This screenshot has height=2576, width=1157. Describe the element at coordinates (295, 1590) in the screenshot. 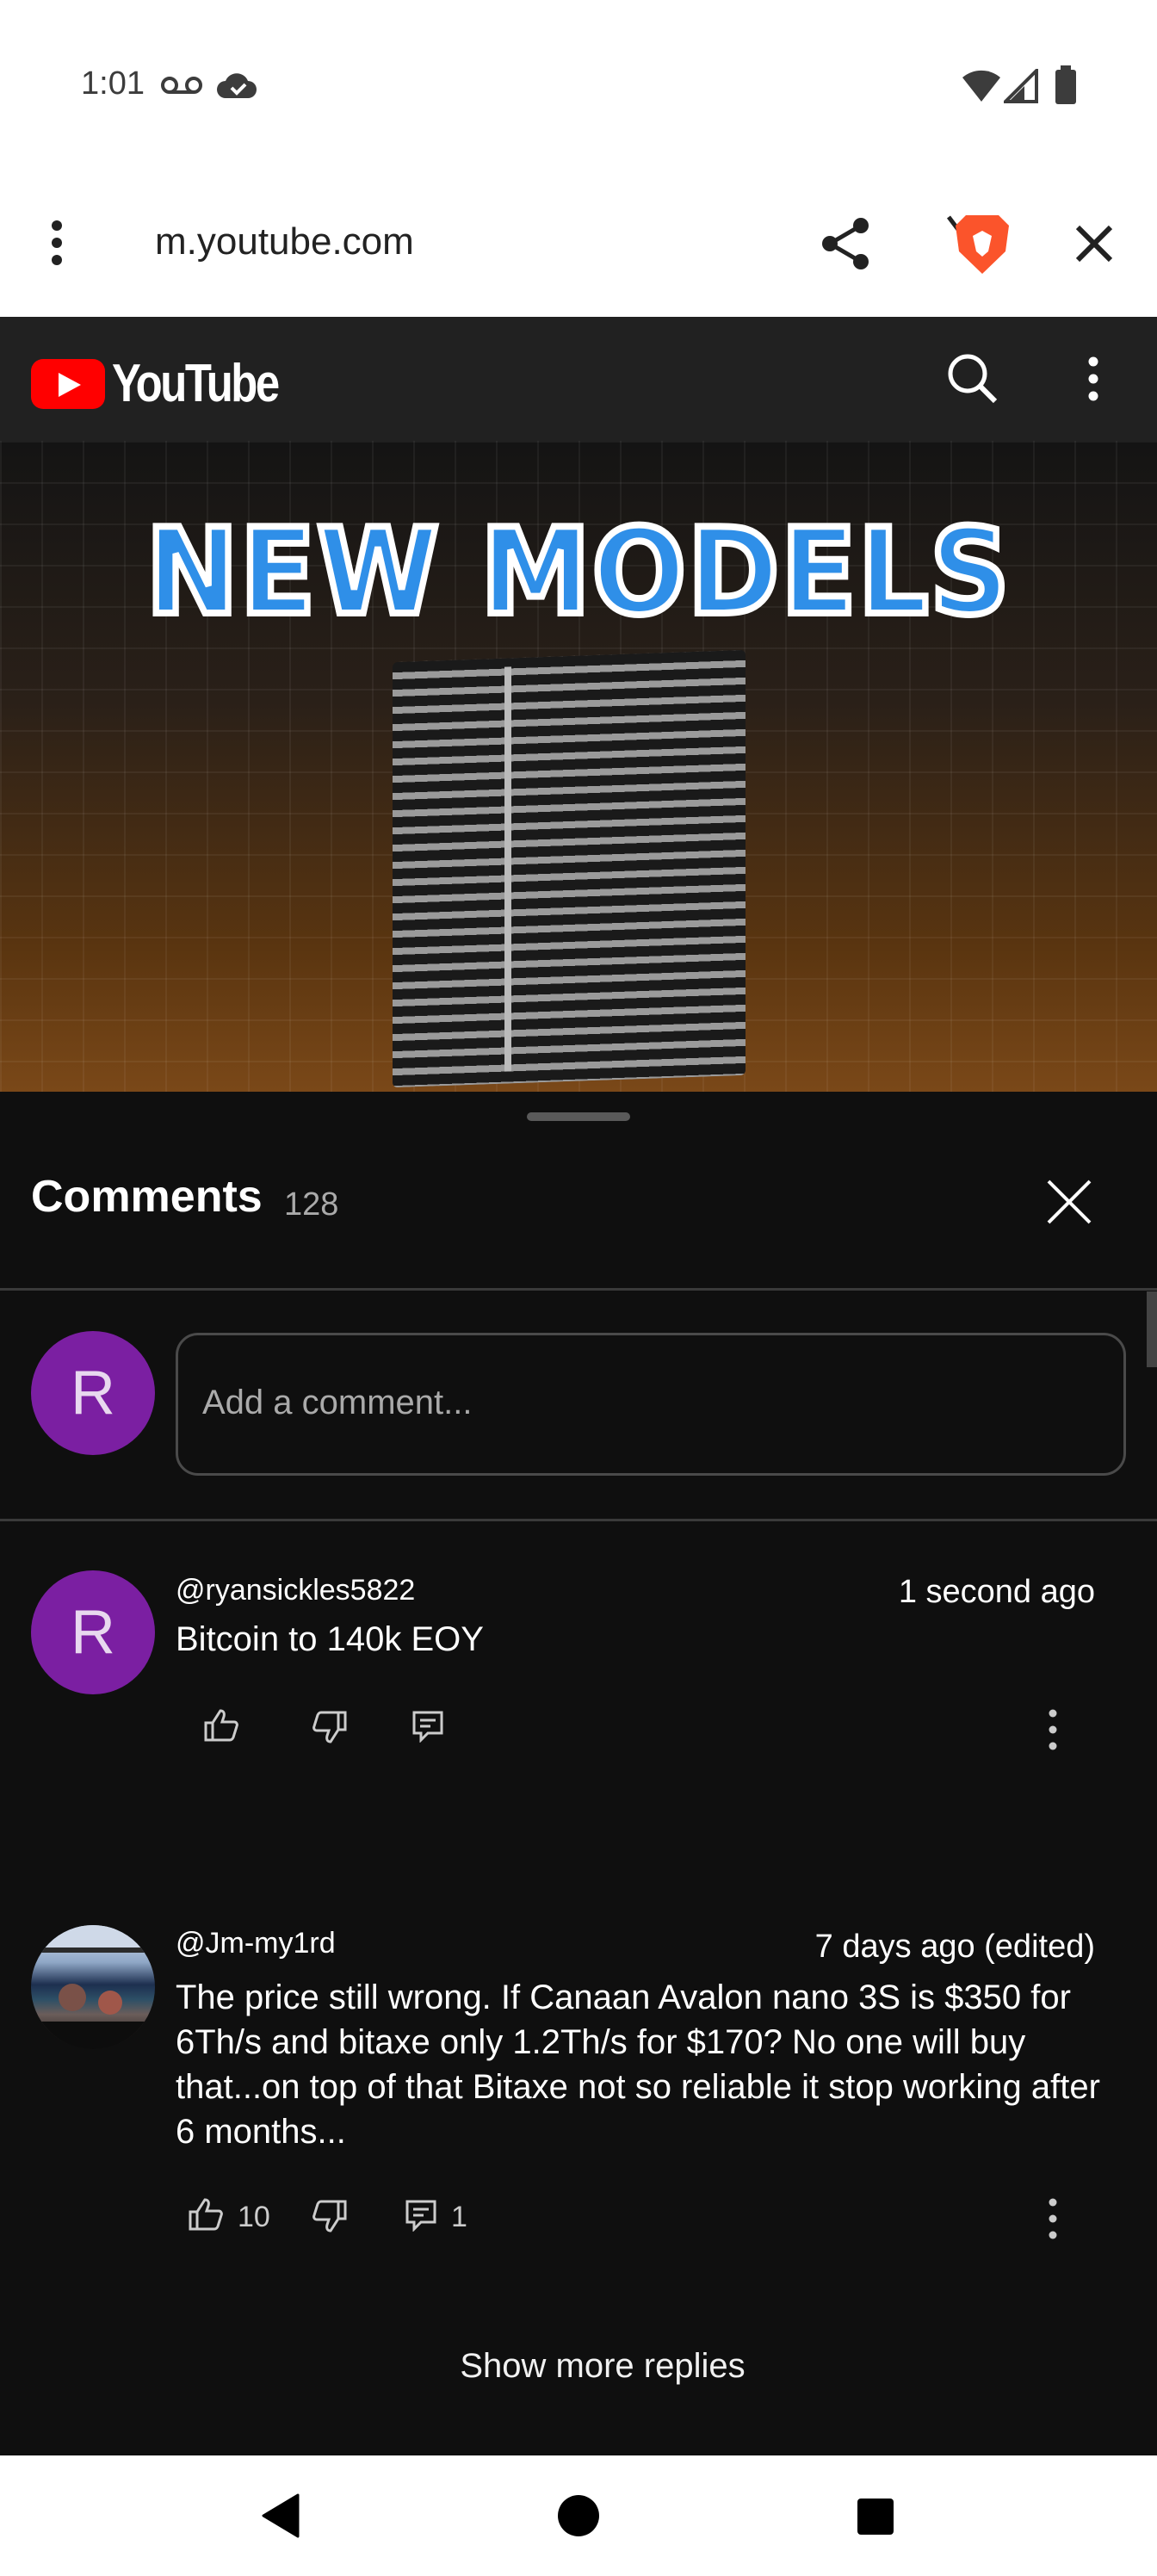

I see `comment-author: @ryansickles5822` at that location.